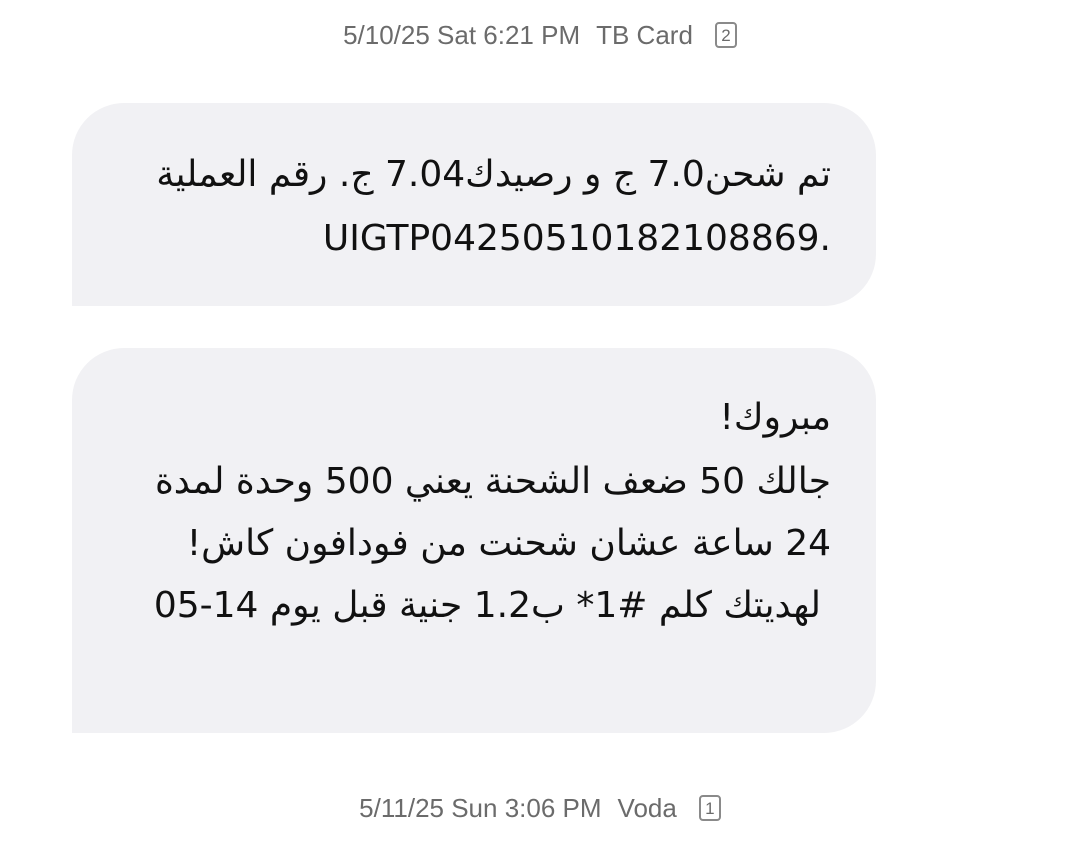  I want to click on message-datetime: 5/10/25 Sat 6:21 PM, so click(462, 34).